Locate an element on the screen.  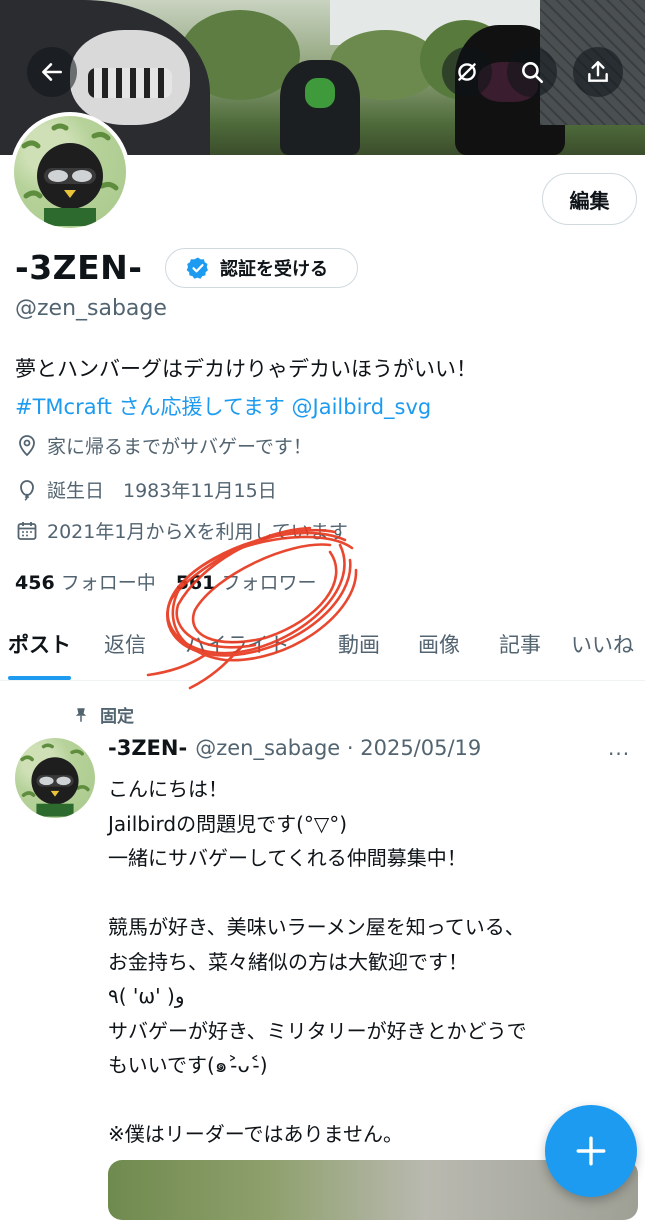
bio-mention-link: @Jailbird_svg is located at coordinates (362, 407).